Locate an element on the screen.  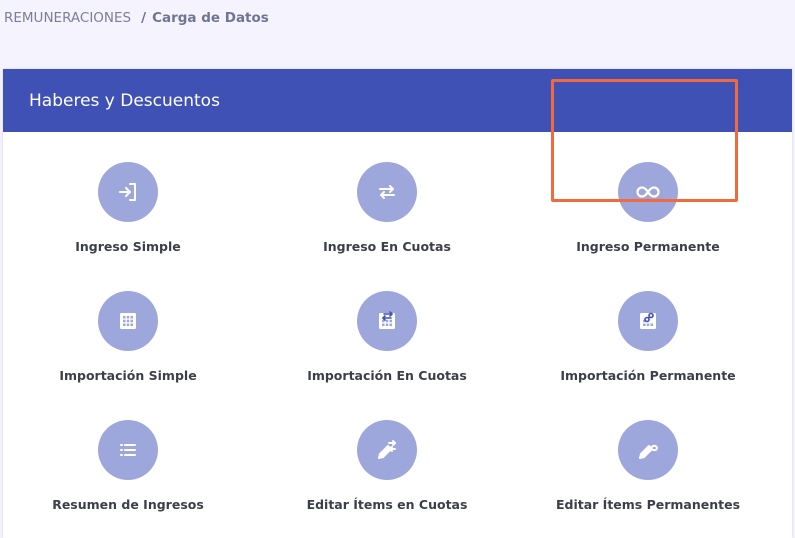
infinity-icon is located at coordinates (648, 192).